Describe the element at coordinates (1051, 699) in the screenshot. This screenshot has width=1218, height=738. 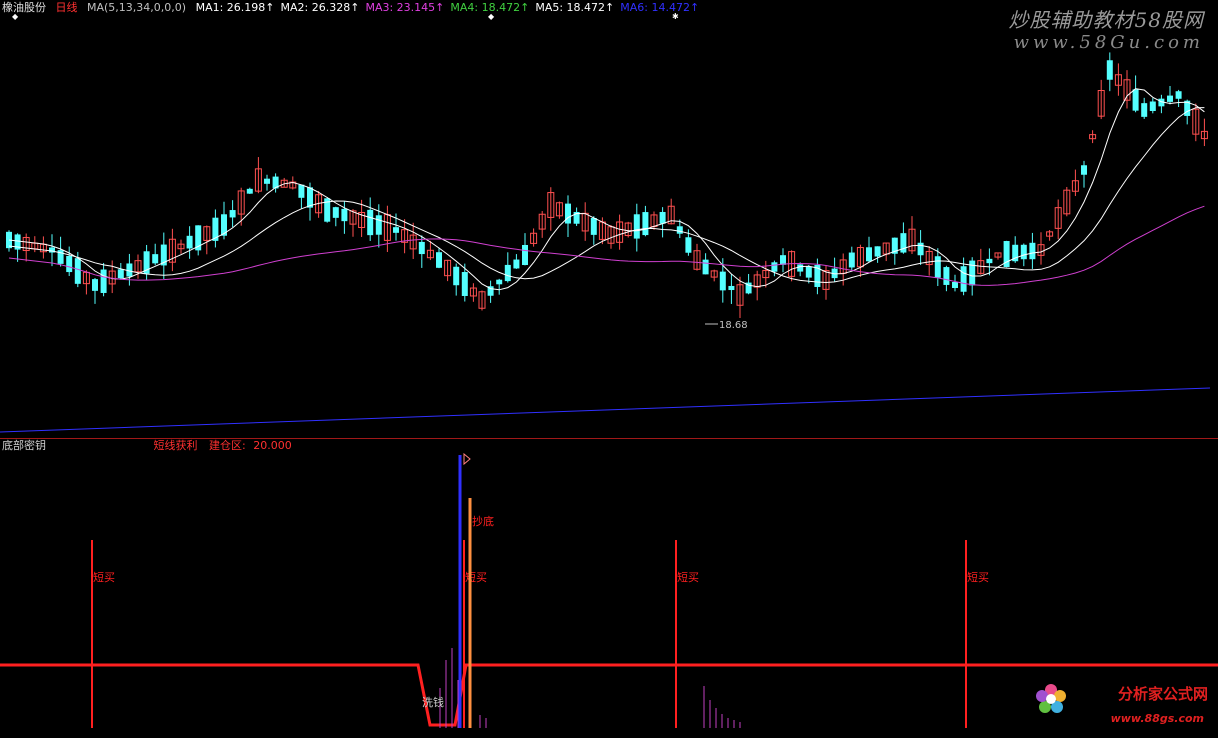
I see `flower-logo-icon` at that location.